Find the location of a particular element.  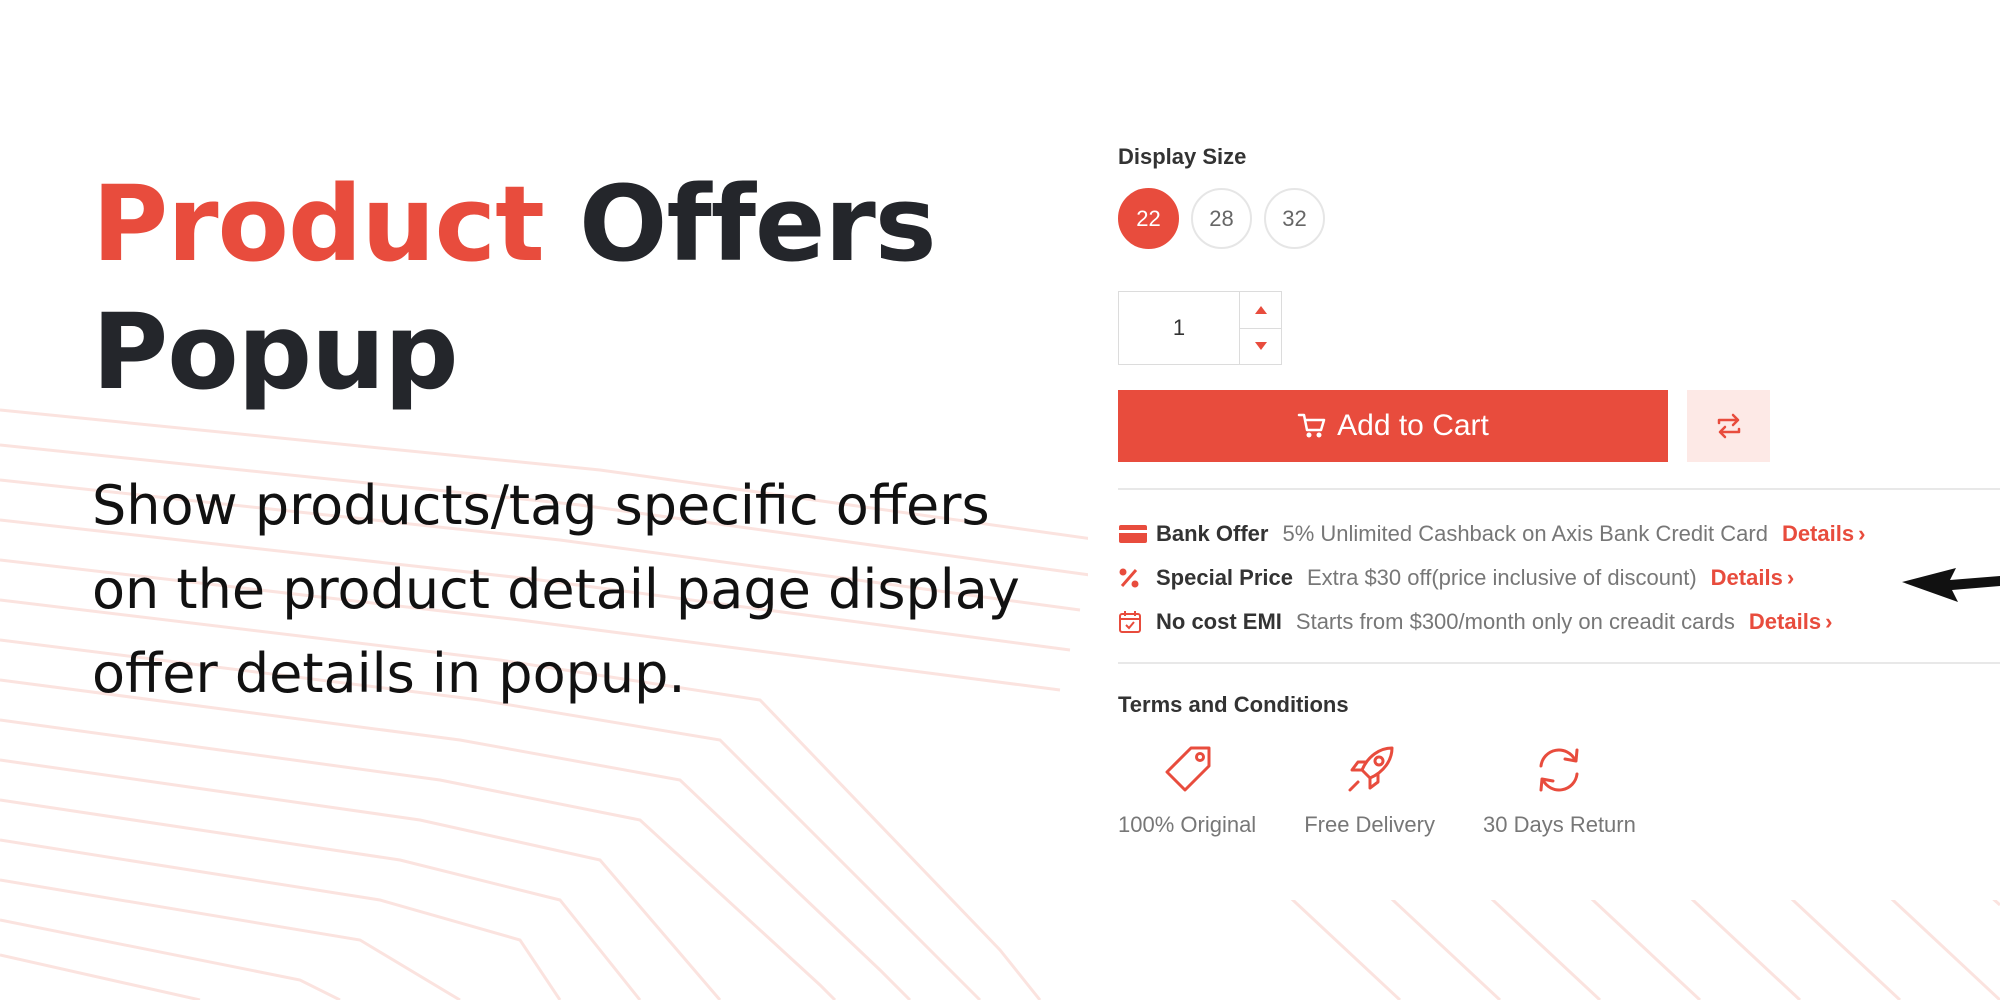

hero-title-word: Offers is located at coordinates (758, 224).